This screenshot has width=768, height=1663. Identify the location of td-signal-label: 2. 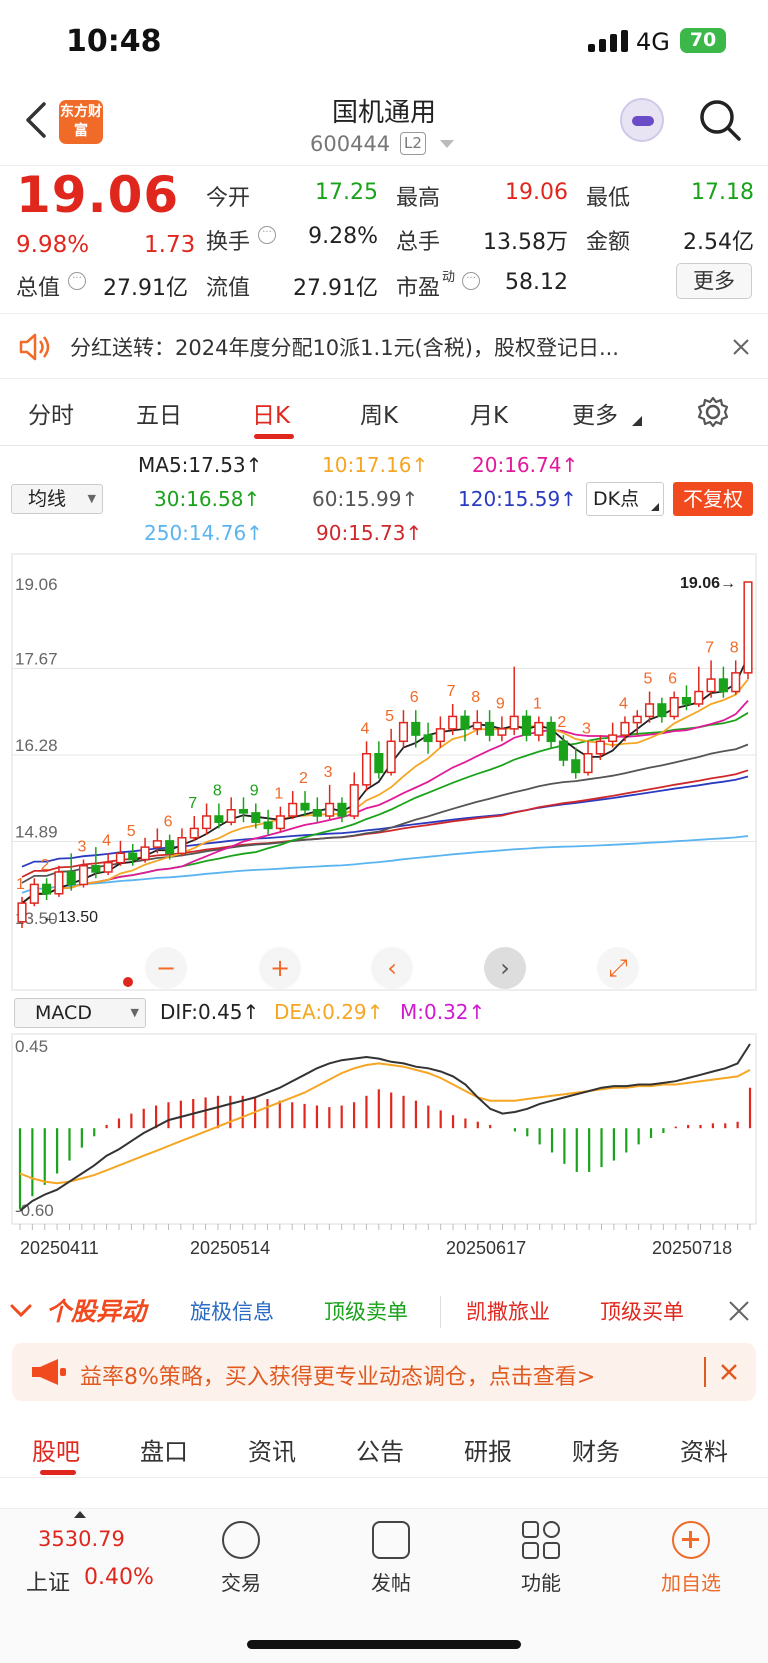
(561, 722).